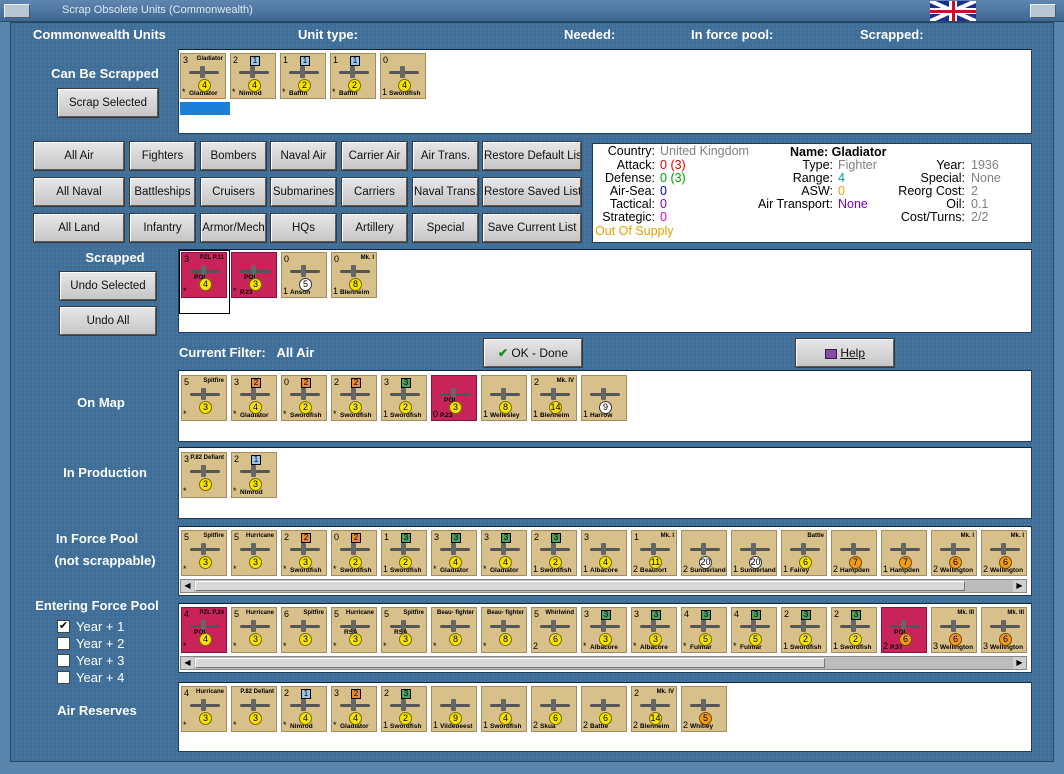 This screenshot has width=1064, height=774. What do you see at coordinates (704, 553) in the screenshot?
I see `unit-counter: 2 Sunderland 20` at bounding box center [704, 553].